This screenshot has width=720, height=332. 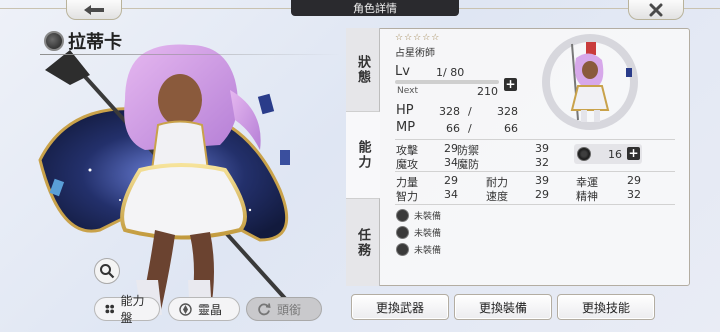 What do you see at coordinates (535, 139) in the screenshot?
I see `stats-divider` at bounding box center [535, 139].